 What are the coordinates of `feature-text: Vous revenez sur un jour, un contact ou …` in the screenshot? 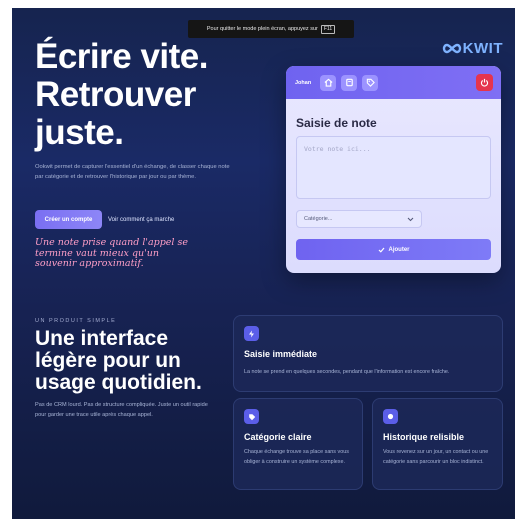 It's located at (436, 457).